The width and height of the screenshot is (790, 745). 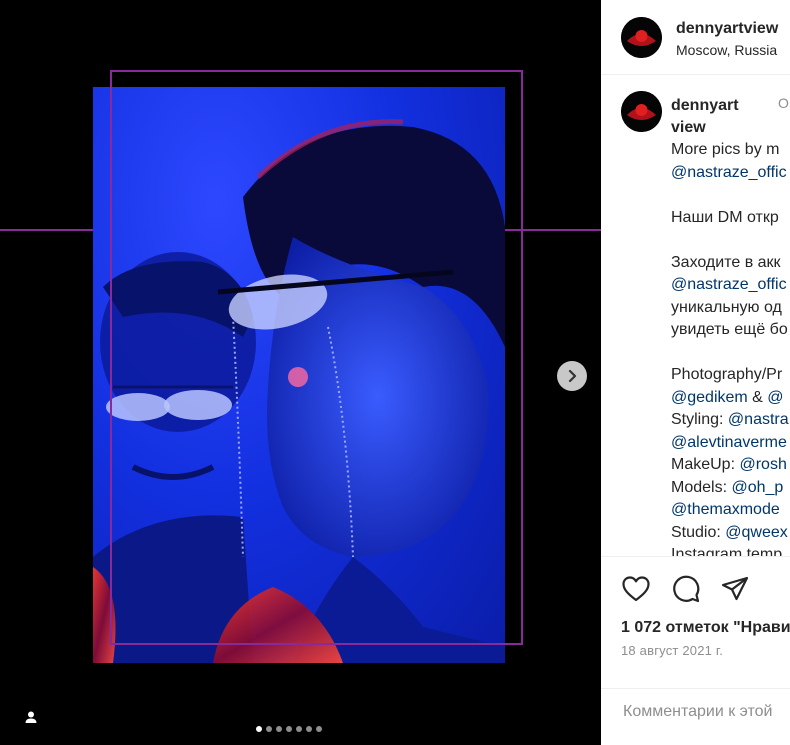 I want to click on caption-line: Styling: @nastra, so click(x=730, y=420).